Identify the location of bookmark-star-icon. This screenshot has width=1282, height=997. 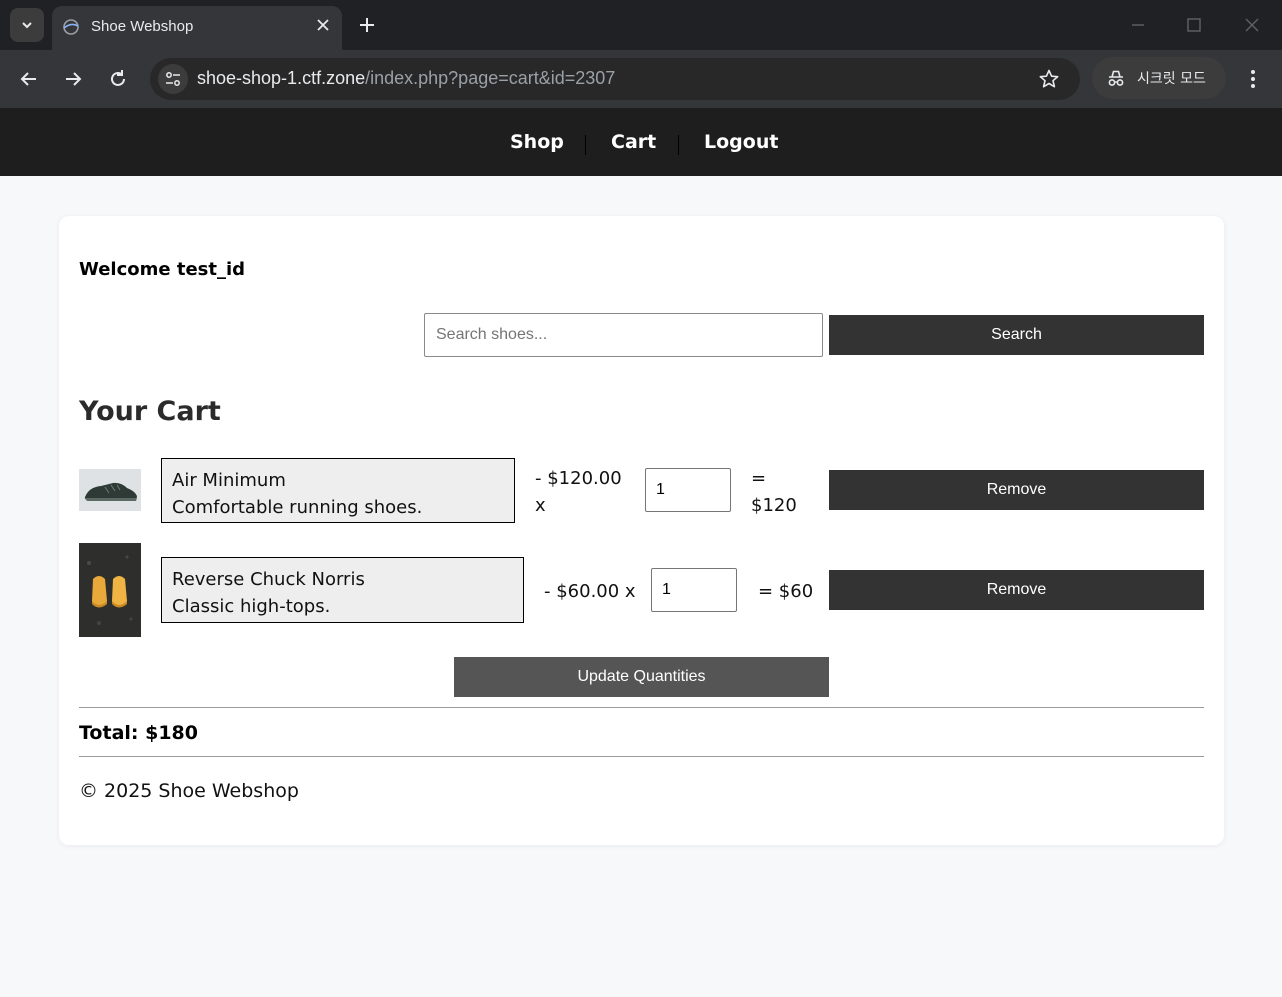
(1049, 79).